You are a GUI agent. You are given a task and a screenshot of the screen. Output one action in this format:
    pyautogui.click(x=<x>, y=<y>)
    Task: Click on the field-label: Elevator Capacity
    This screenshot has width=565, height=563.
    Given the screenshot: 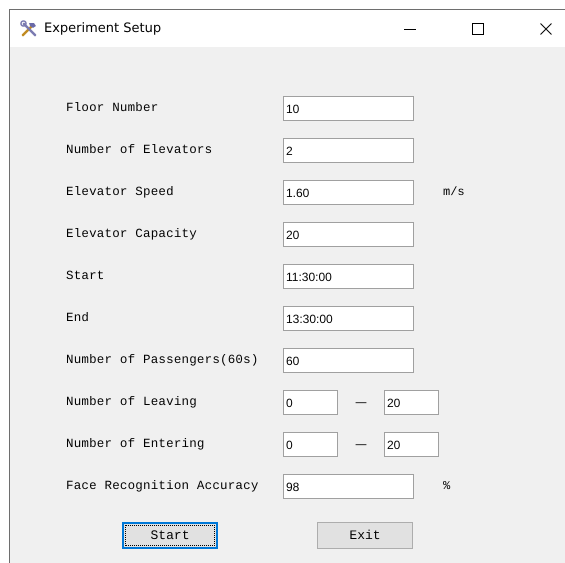 What is the action you would take?
    pyautogui.click(x=132, y=234)
    